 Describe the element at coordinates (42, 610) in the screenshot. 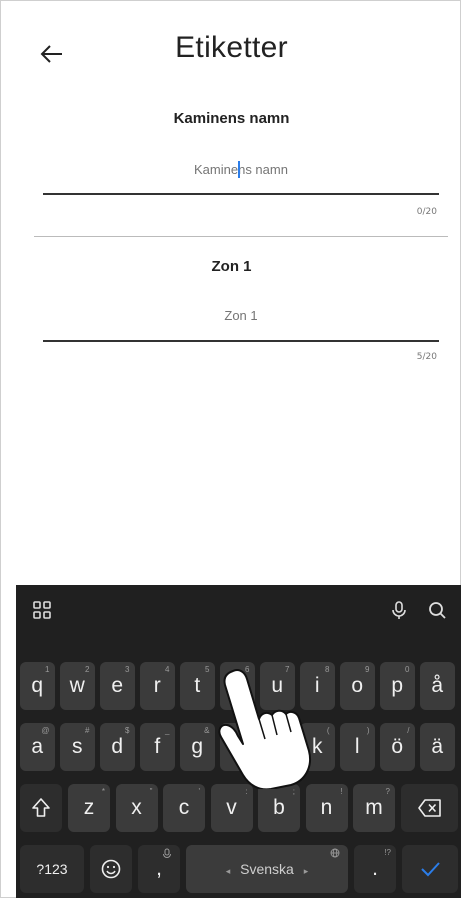

I see `grid-menu-icon` at that location.